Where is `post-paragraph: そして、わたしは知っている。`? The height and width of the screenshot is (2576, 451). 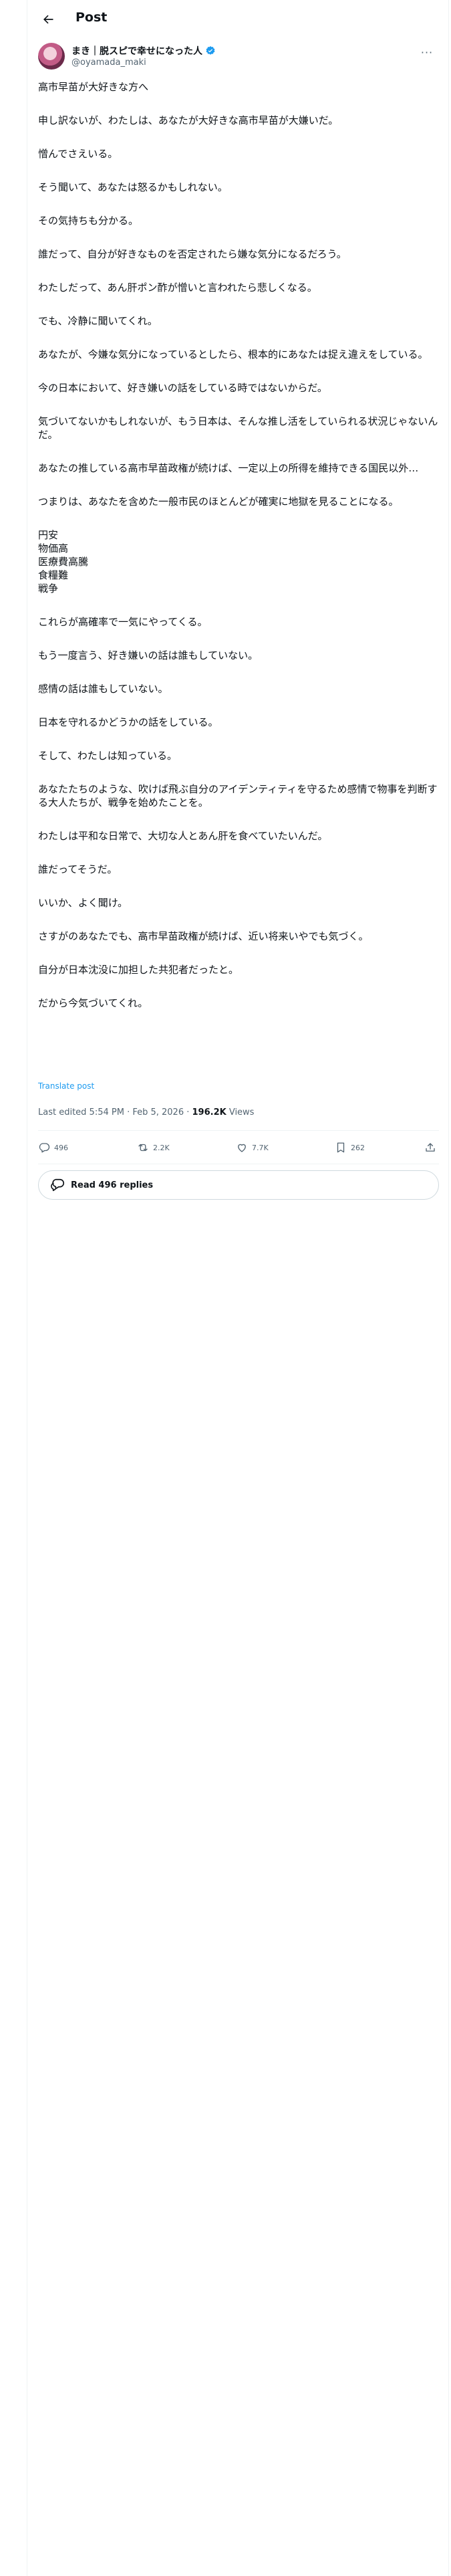 post-paragraph: そして、わたしは知っている。 is located at coordinates (108, 756).